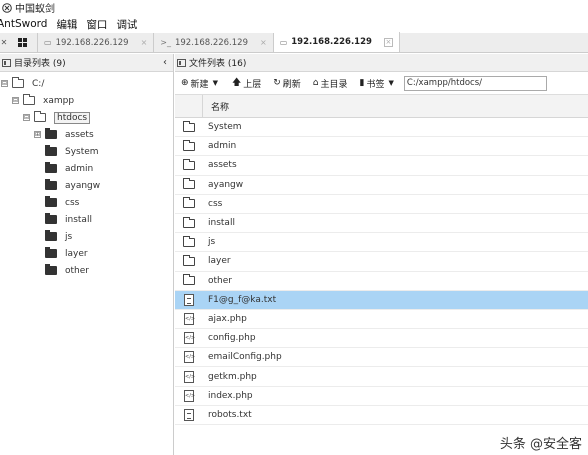 The image size is (588, 455). Describe the element at coordinates (381, 262) in the screenshot. I see `file-row: layer` at that location.